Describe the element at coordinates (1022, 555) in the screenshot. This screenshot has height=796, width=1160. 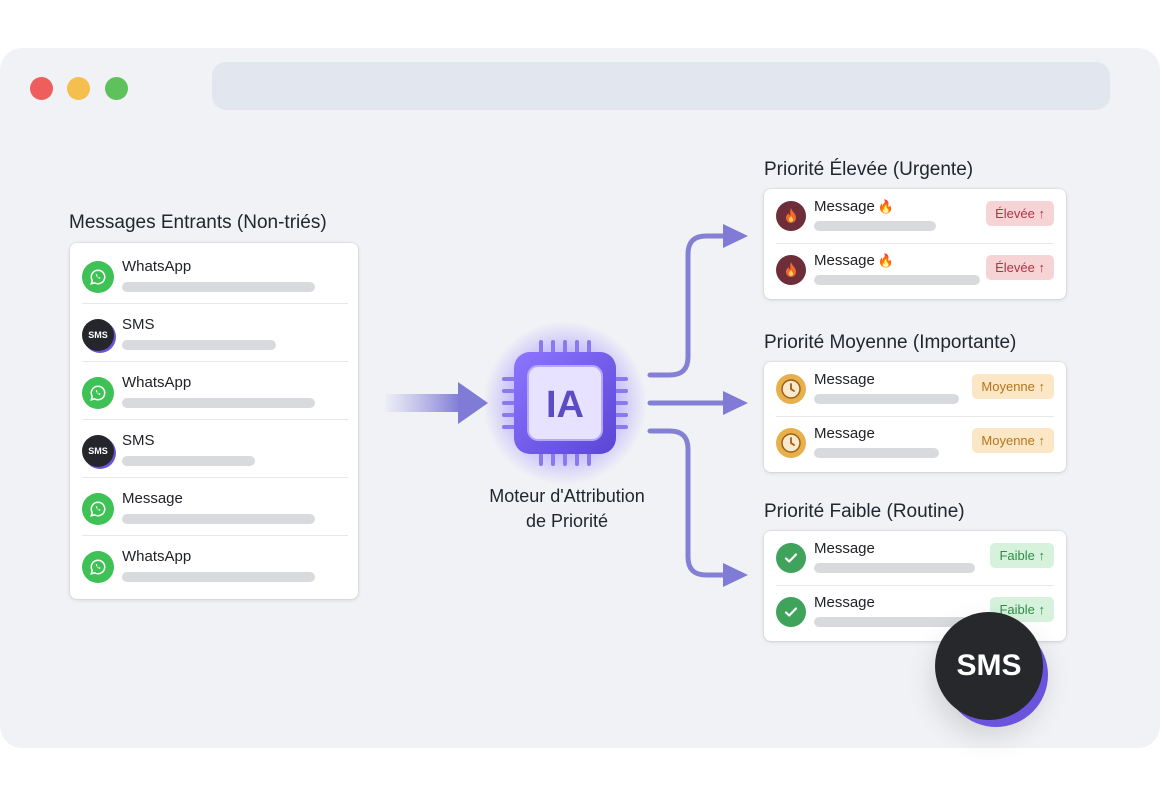
I see `priority-badge: Faible ↑` at that location.